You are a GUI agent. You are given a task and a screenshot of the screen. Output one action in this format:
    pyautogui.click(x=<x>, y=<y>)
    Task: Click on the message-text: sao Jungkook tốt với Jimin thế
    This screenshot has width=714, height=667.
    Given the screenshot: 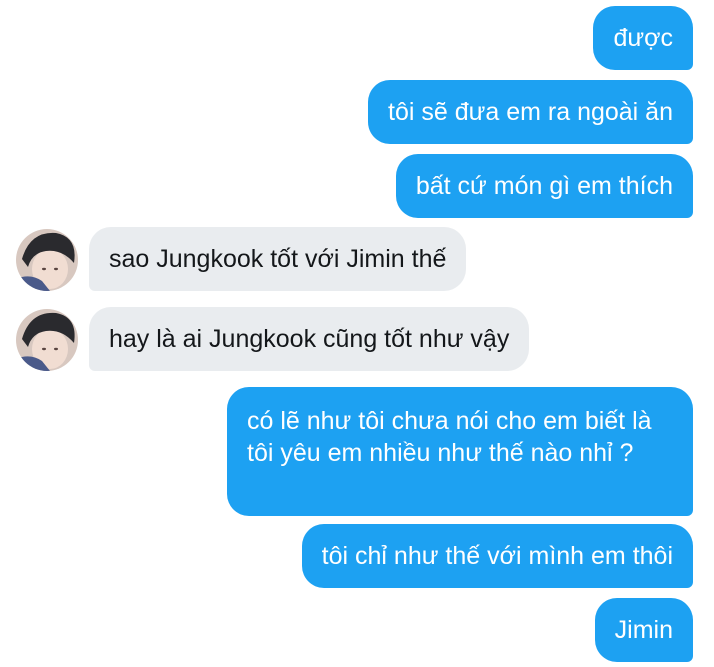 What is the action you would take?
    pyautogui.click(x=278, y=259)
    